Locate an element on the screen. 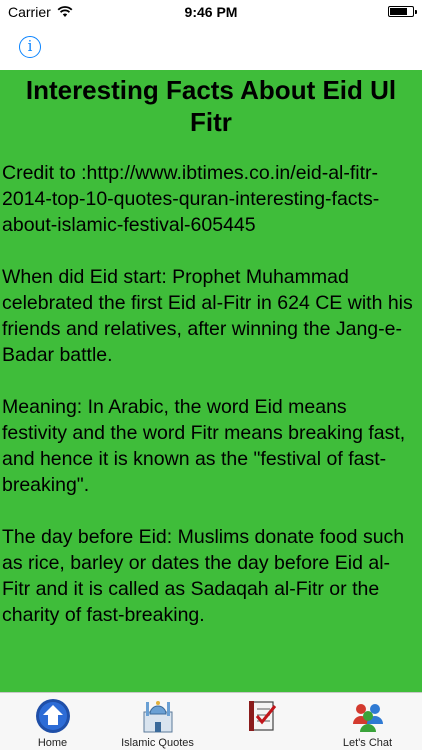 This screenshot has height=751, width=422. tab-lets-chat-label: Let's Chat is located at coordinates (367, 743).